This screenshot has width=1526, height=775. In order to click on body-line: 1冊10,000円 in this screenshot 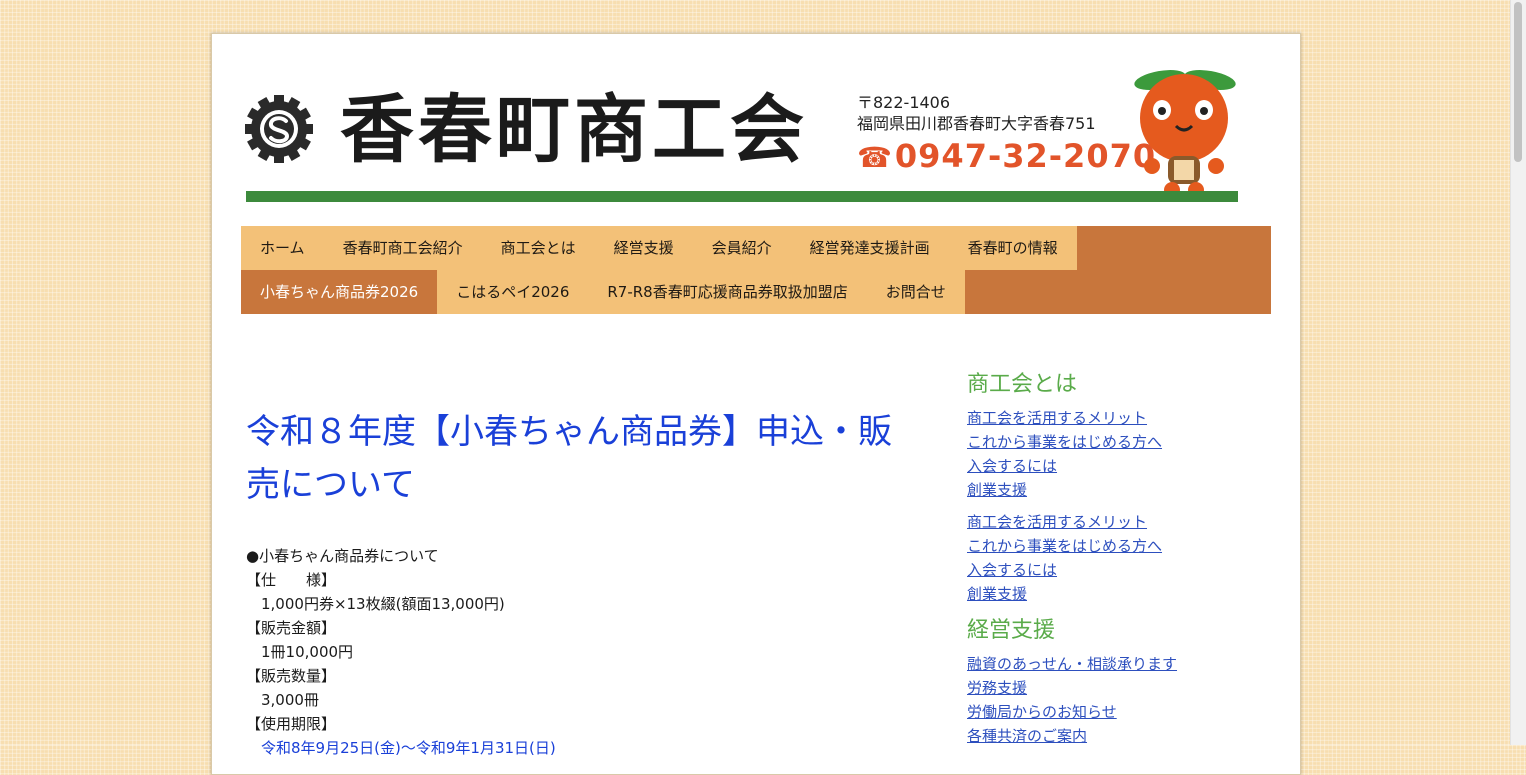, I will do `click(300, 652)`.